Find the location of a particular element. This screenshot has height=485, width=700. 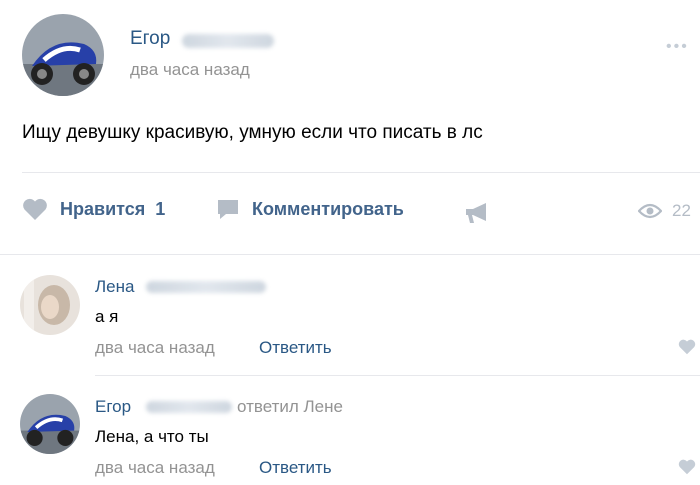

comment-text: а я is located at coordinates (107, 316).